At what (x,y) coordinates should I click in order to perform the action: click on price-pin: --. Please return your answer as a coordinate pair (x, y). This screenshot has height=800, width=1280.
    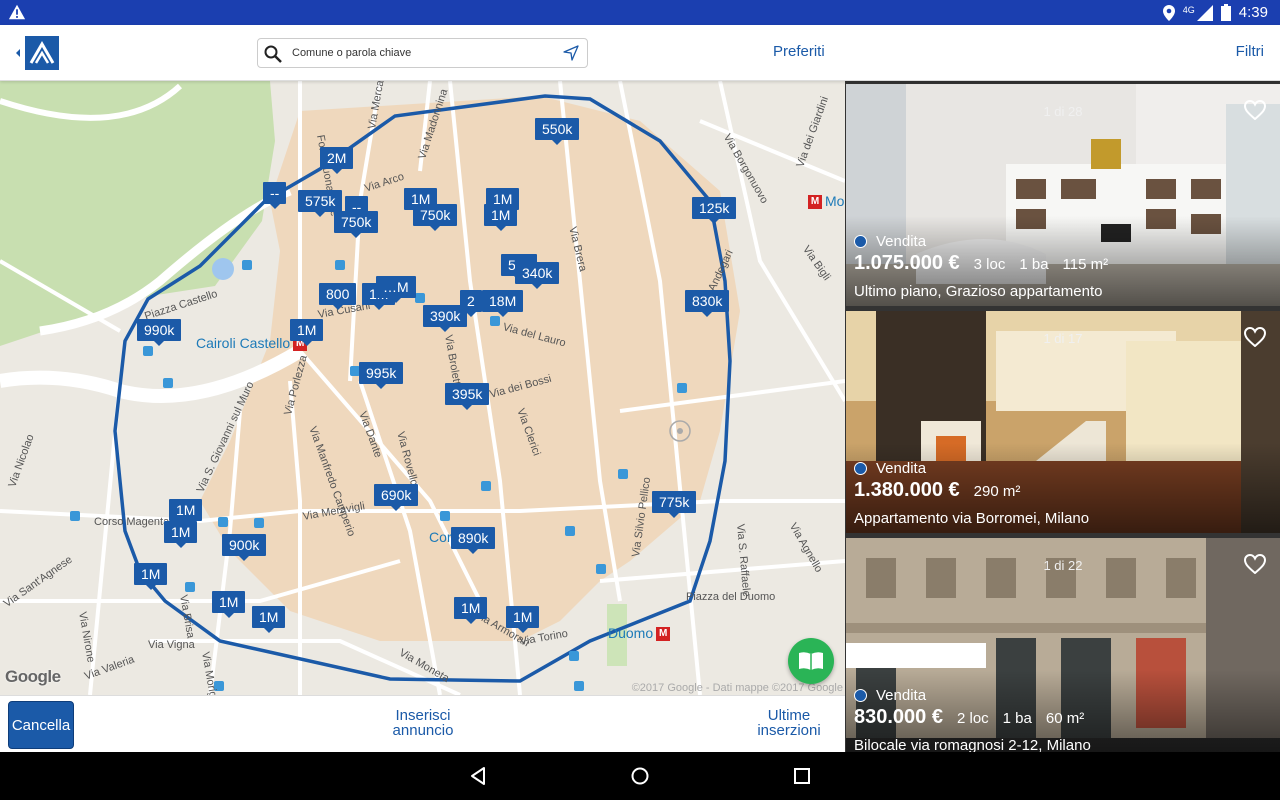
    Looking at the image, I should click on (275, 195).